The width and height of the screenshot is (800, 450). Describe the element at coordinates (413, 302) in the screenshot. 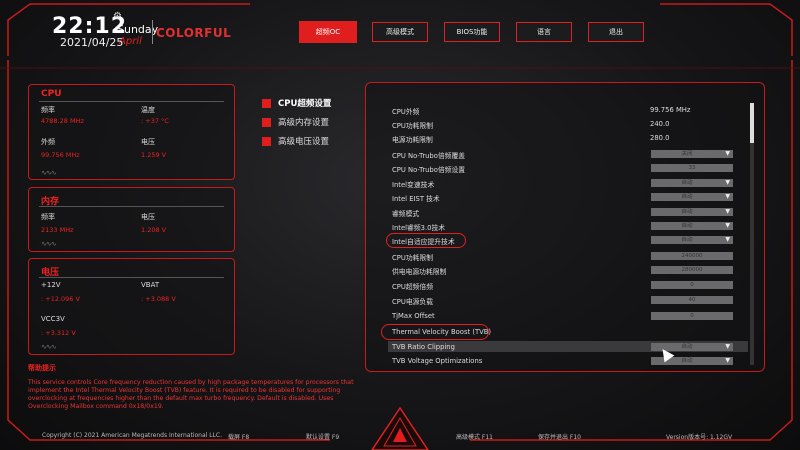

I see `setting-label: CPU电源负载` at that location.